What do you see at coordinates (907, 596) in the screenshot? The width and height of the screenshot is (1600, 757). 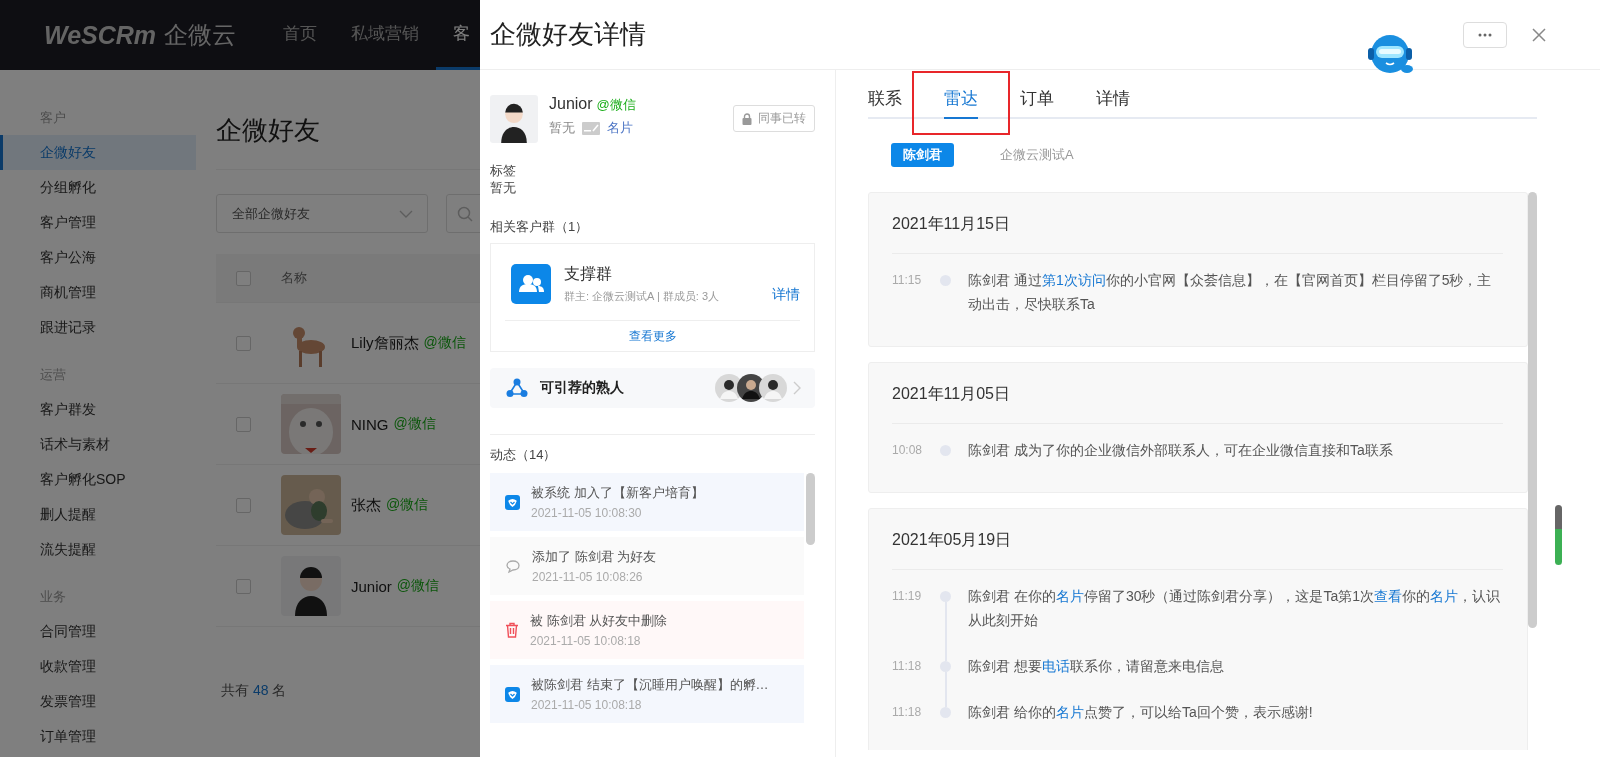 I see `event-time: 11:19` at bounding box center [907, 596].